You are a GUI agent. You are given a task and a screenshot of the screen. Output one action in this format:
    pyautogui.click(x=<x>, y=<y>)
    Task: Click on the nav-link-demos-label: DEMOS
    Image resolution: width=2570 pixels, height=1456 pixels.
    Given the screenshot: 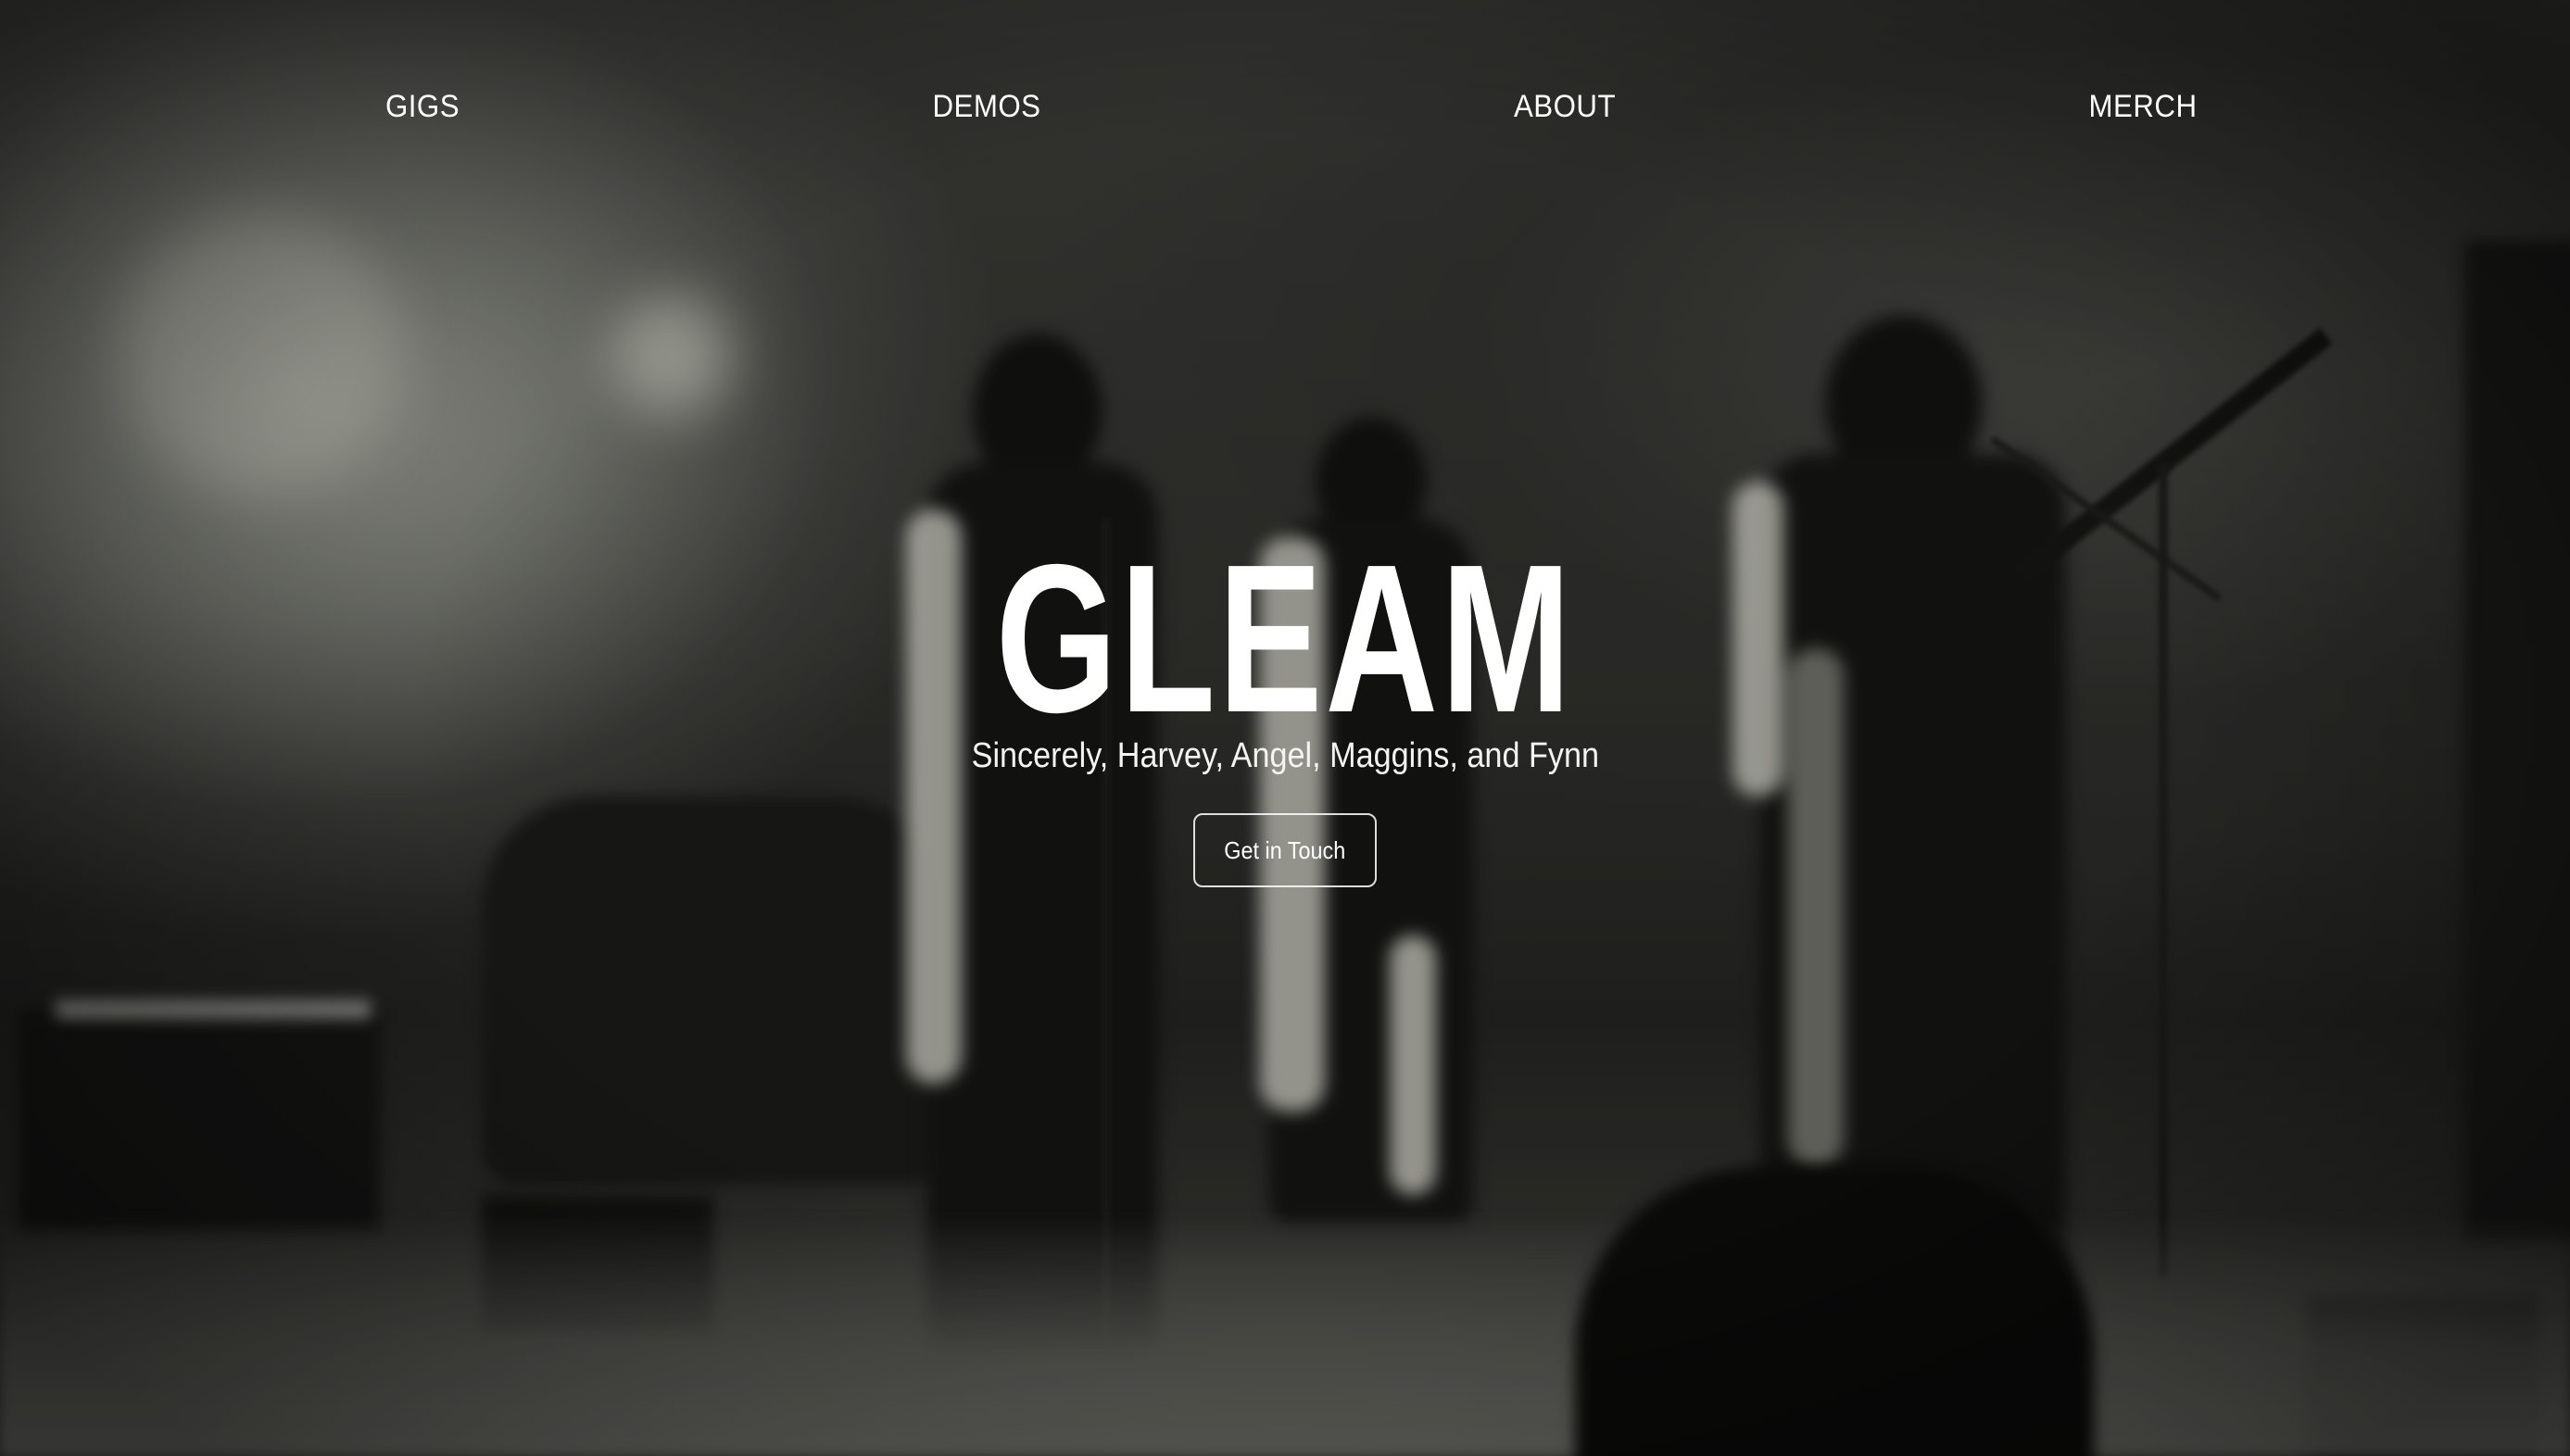 What is the action you would take?
    pyautogui.click(x=986, y=106)
    